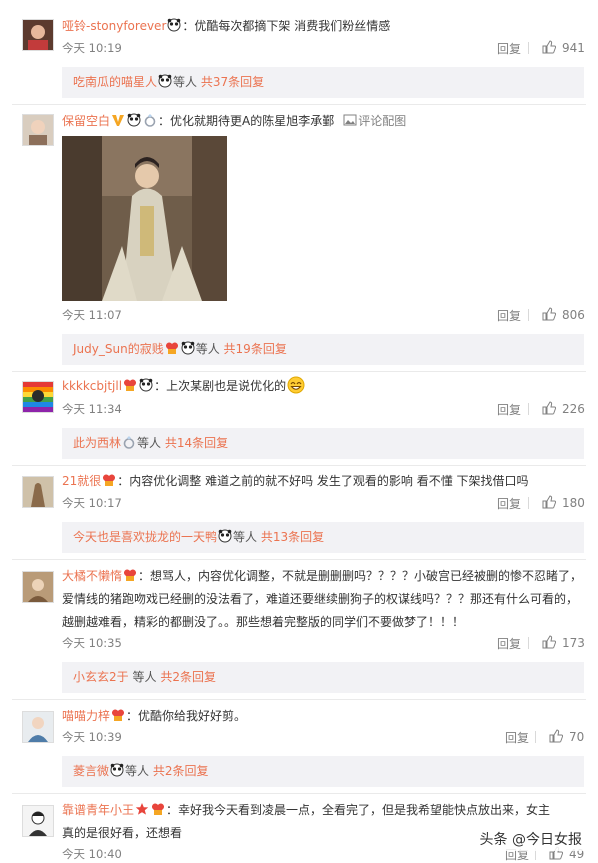 This screenshot has width=598, height=863. Describe the element at coordinates (118, 119) in the screenshot. I see `verified-v-icon` at that location.